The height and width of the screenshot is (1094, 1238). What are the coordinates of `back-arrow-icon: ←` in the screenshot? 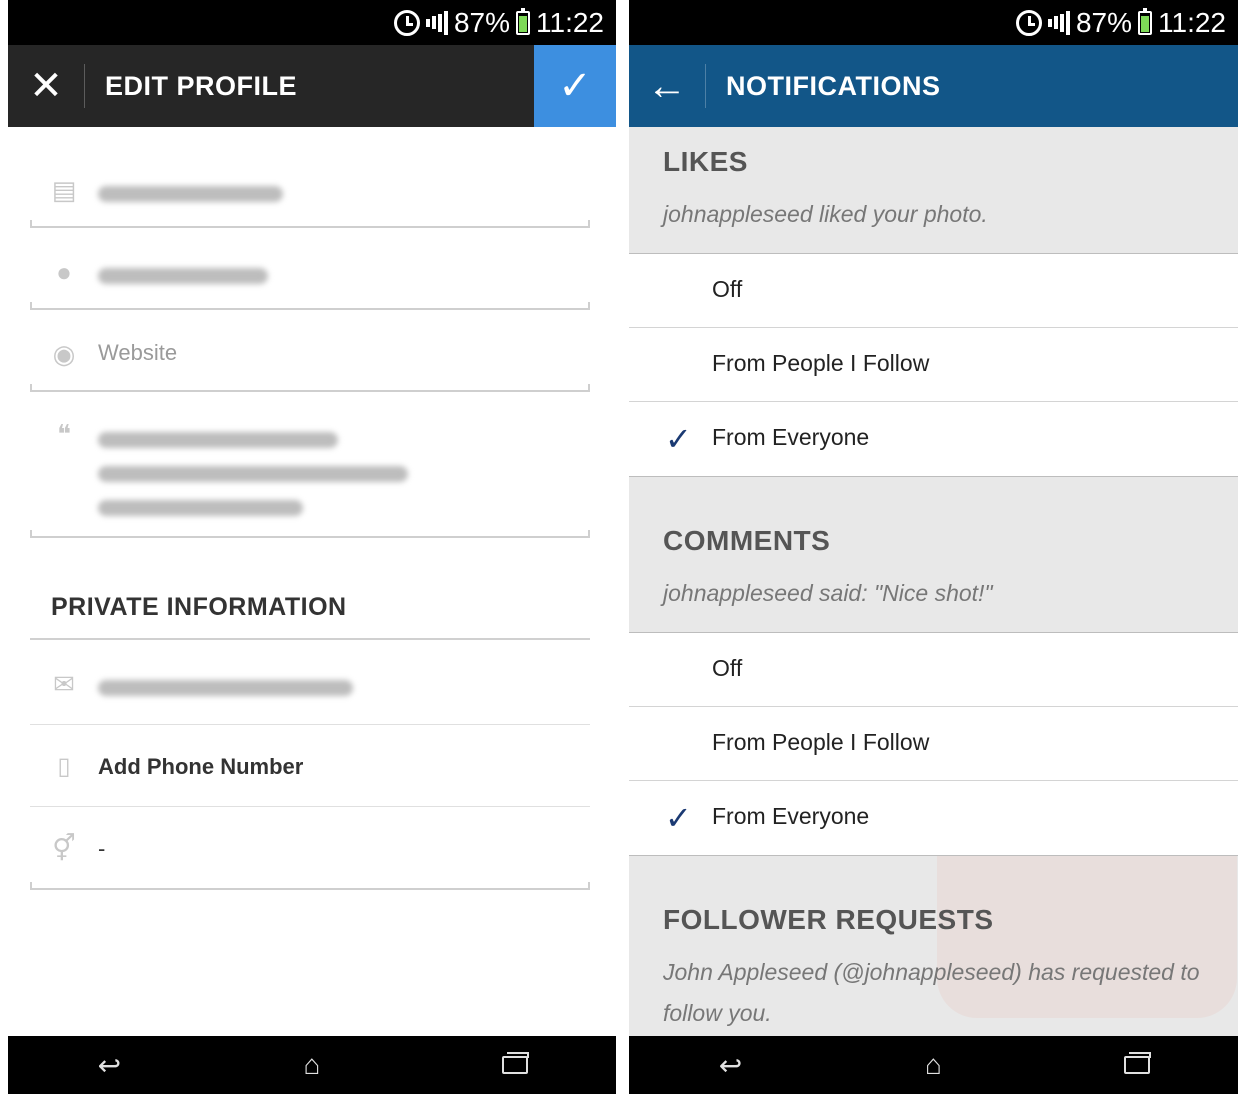 It's located at (667, 86).